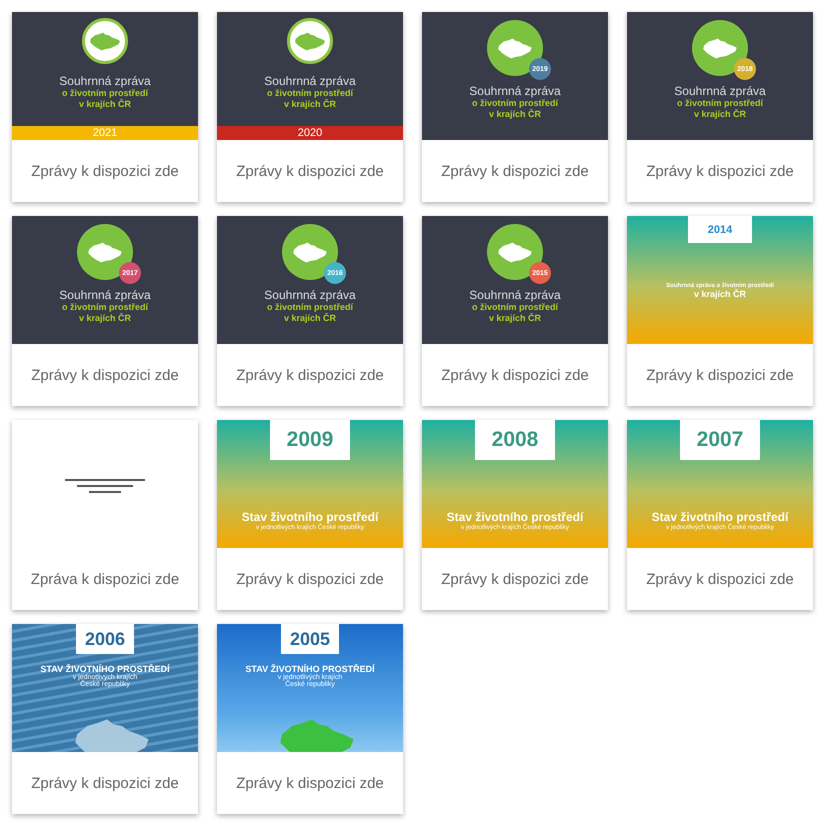  Describe the element at coordinates (310, 133) in the screenshot. I see `year-band: 2020` at that location.